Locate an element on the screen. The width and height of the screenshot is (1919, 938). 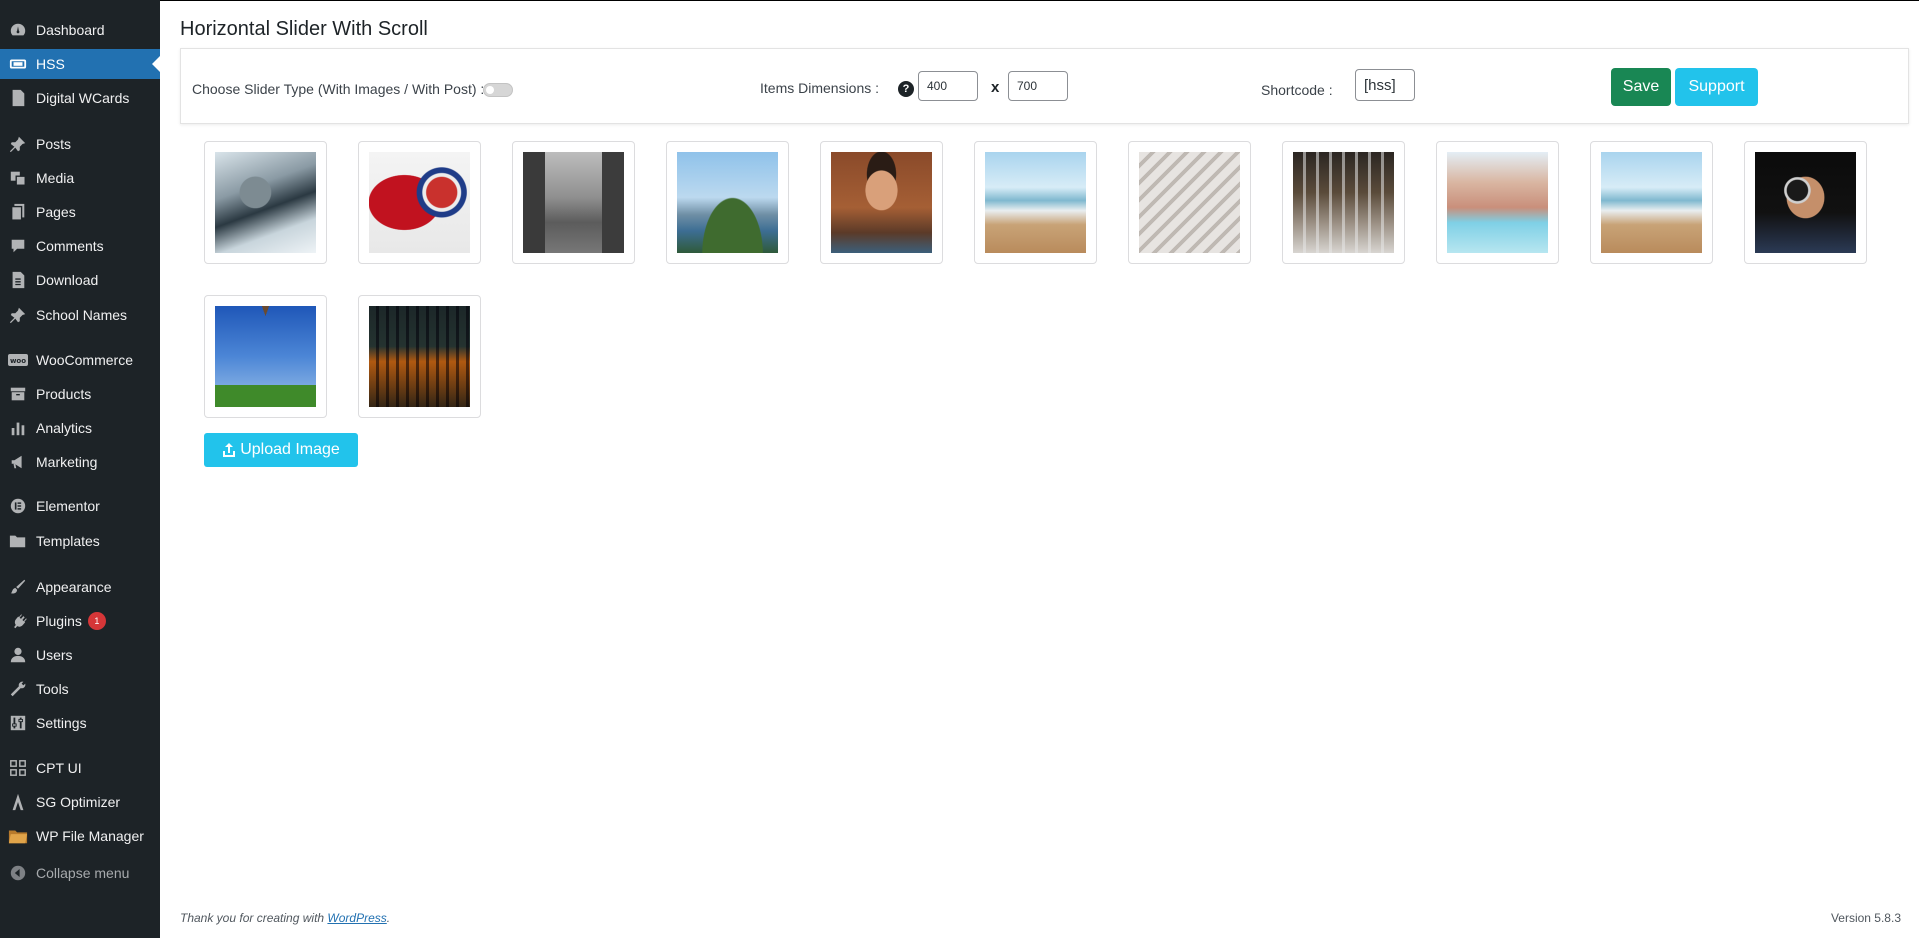
shortcode-field is located at coordinates (1385, 85).